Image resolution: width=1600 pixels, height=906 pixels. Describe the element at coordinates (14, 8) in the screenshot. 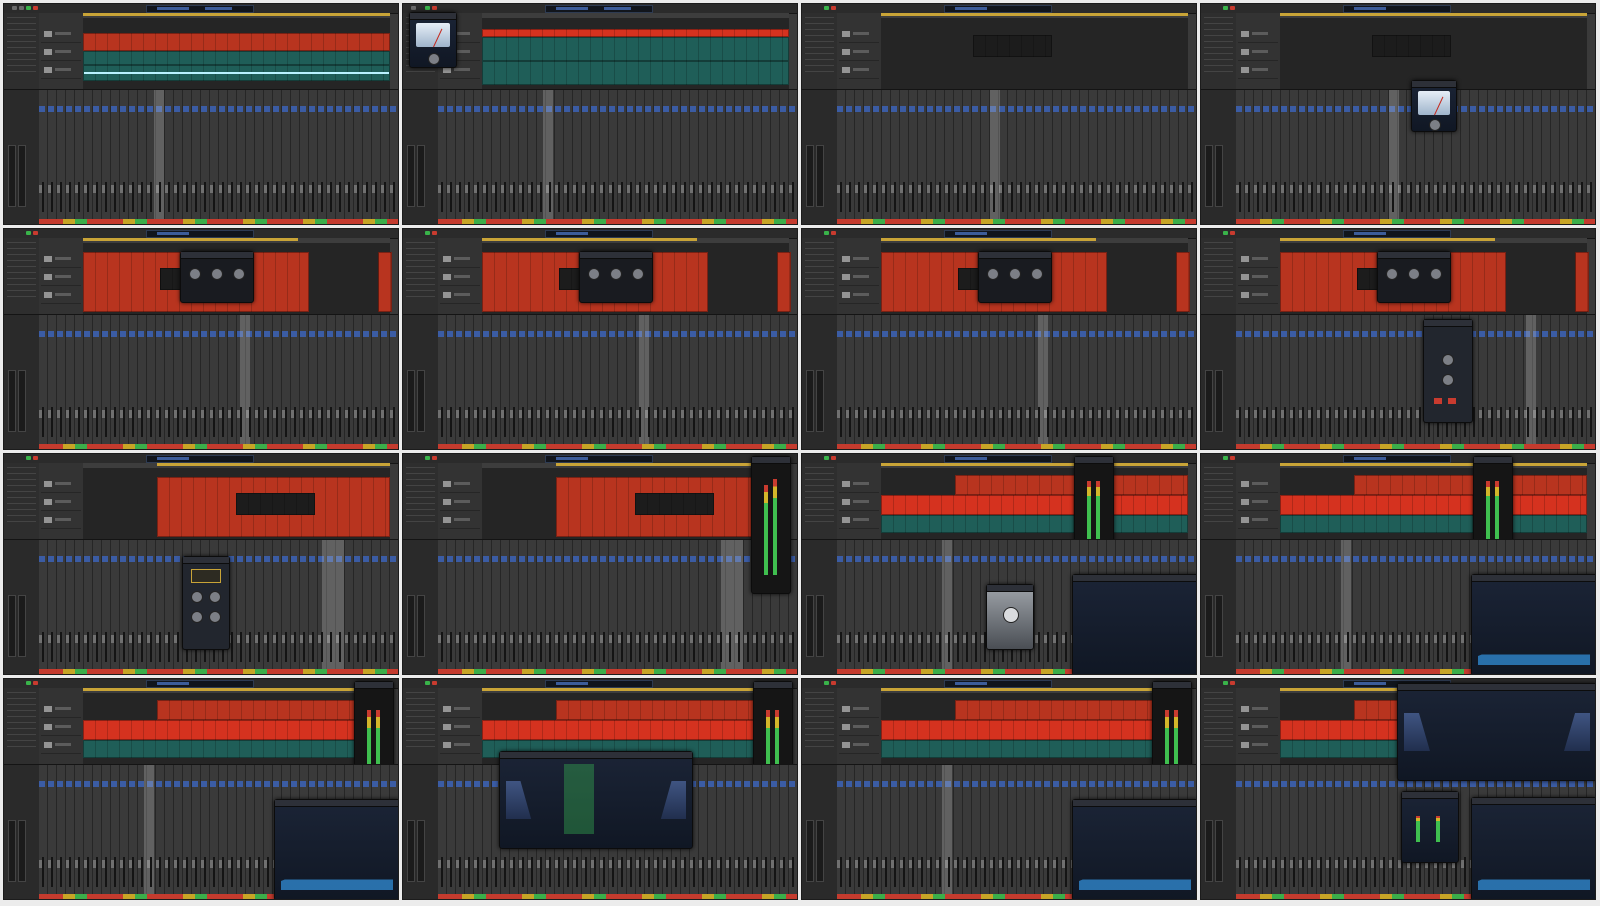

I see `transport-button` at that location.